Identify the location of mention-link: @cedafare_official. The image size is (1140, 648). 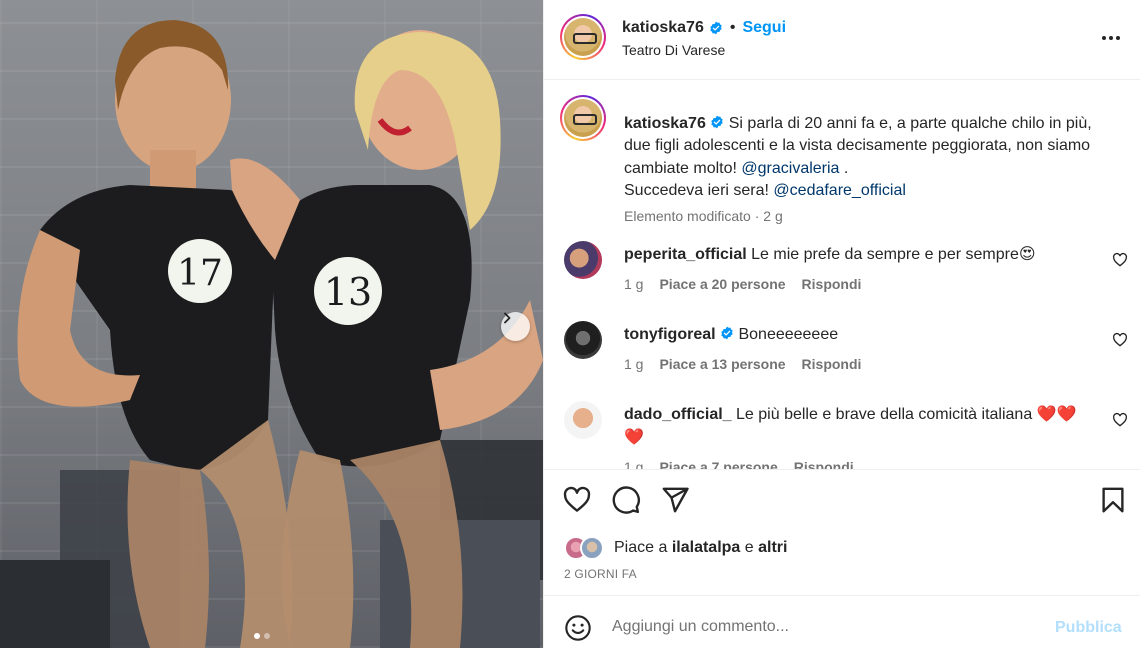
(839, 190).